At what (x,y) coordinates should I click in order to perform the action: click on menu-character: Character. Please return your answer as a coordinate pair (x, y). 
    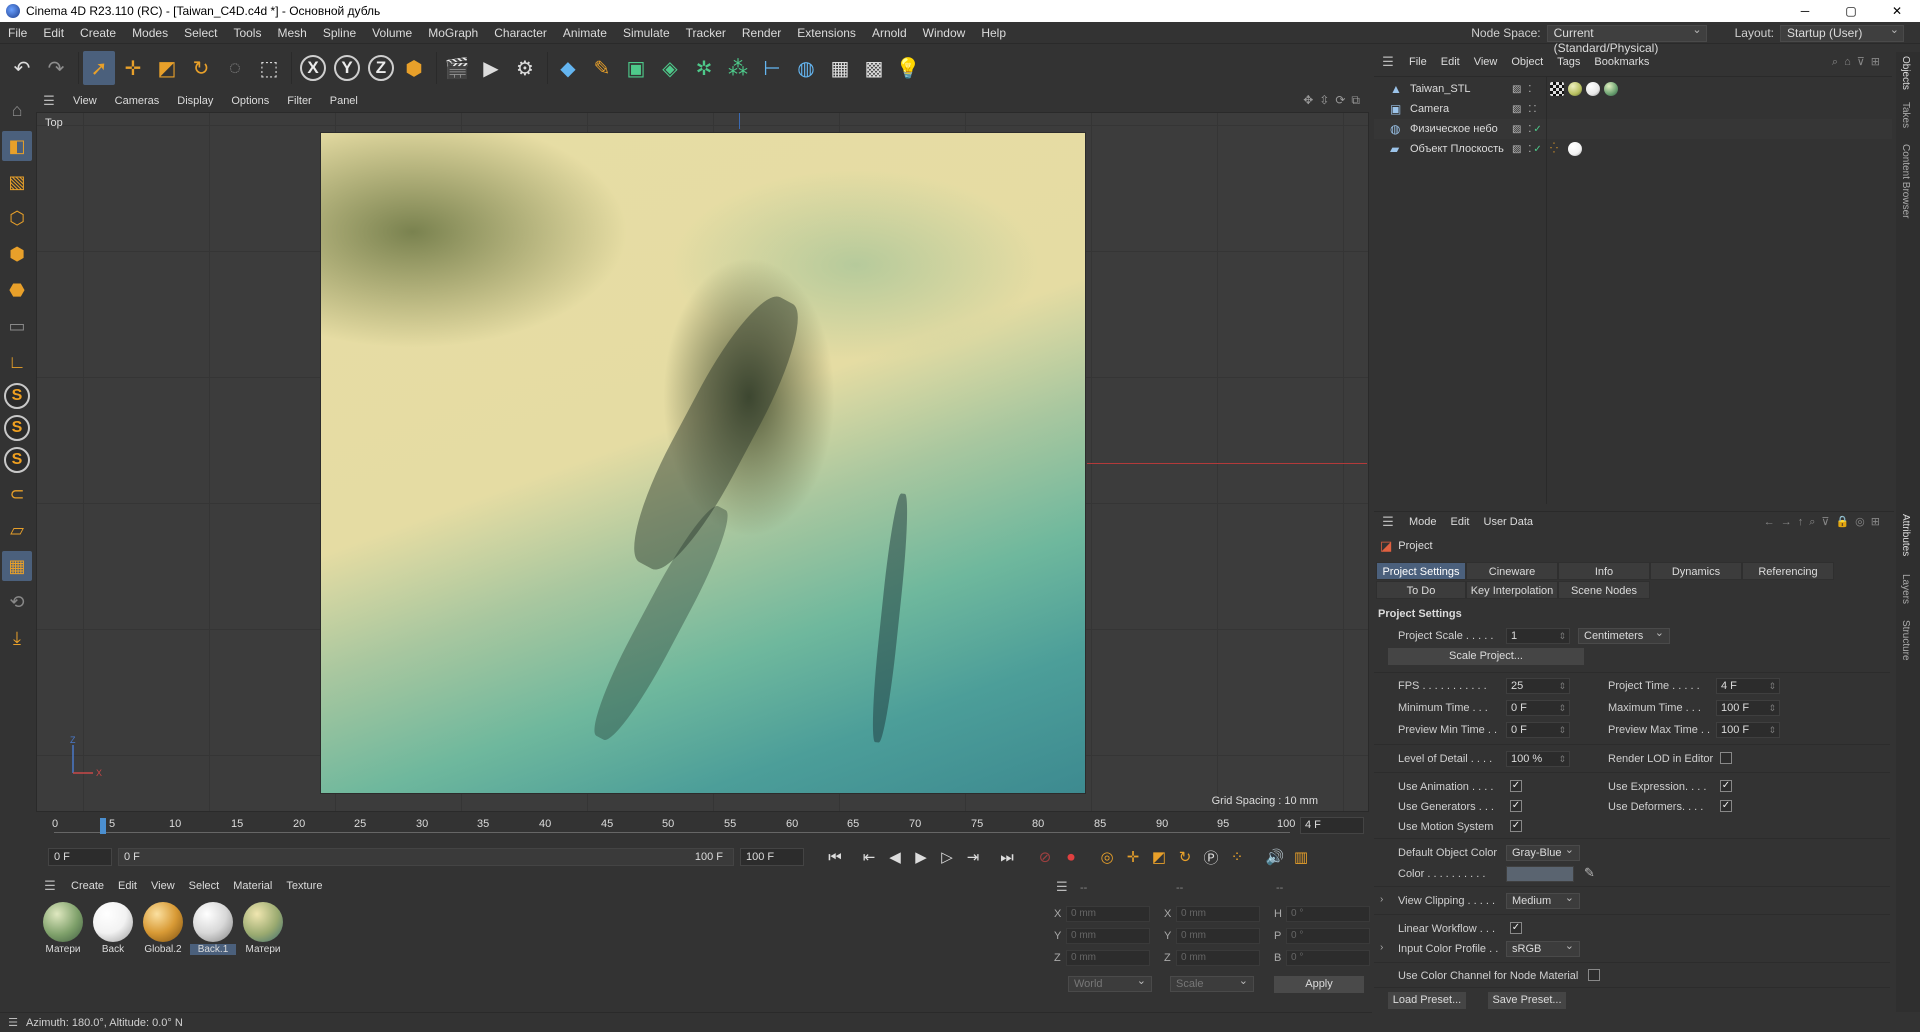
    Looking at the image, I should click on (520, 33).